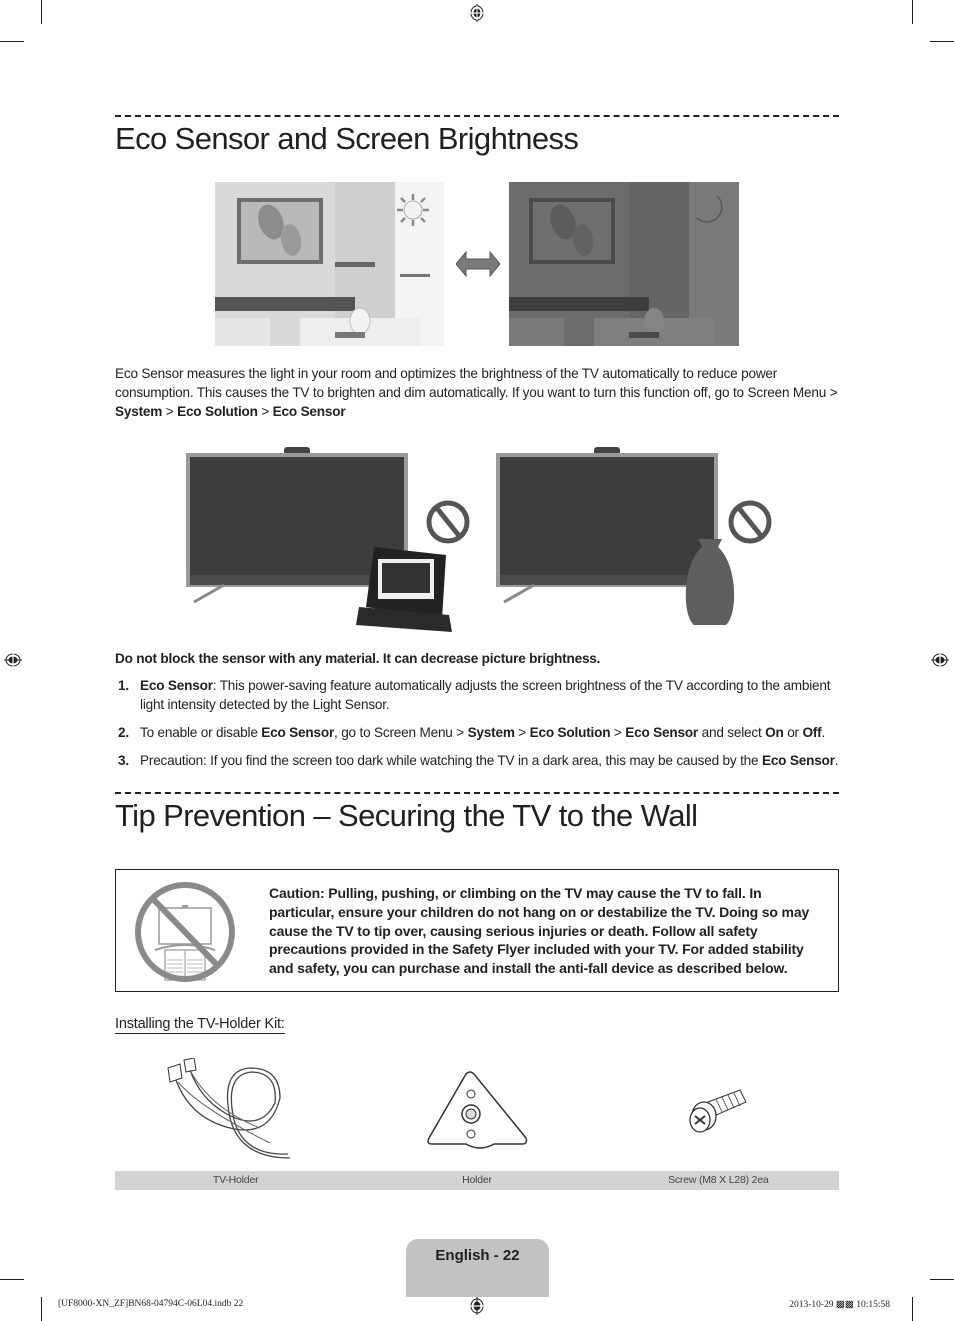  What do you see at coordinates (151, 1304) in the screenshot?
I see `file-info: [UF8000-XN_ZF]BN68-04794C-06L04.indb 22` at bounding box center [151, 1304].